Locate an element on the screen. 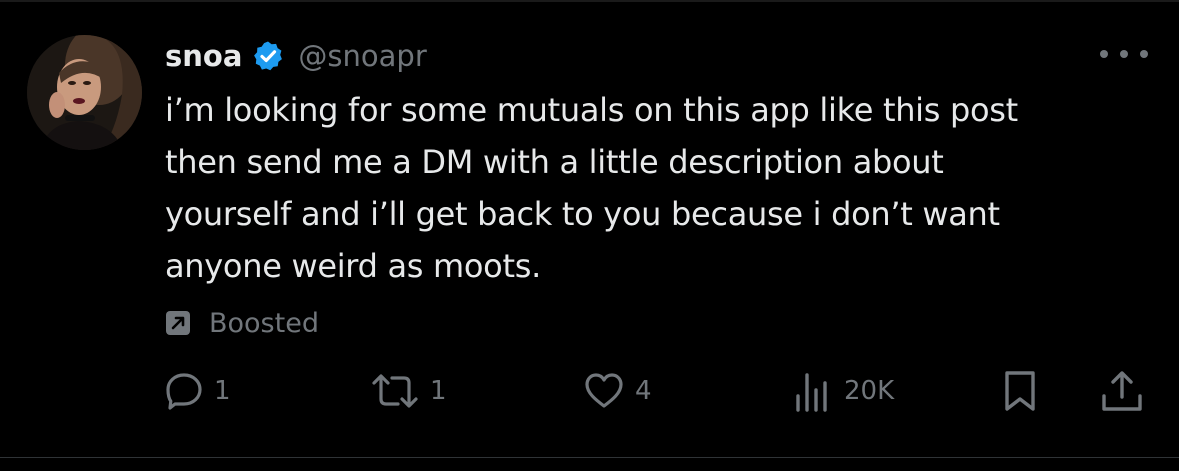 The height and width of the screenshot is (471, 1179). display-name: snoa is located at coordinates (203, 56).